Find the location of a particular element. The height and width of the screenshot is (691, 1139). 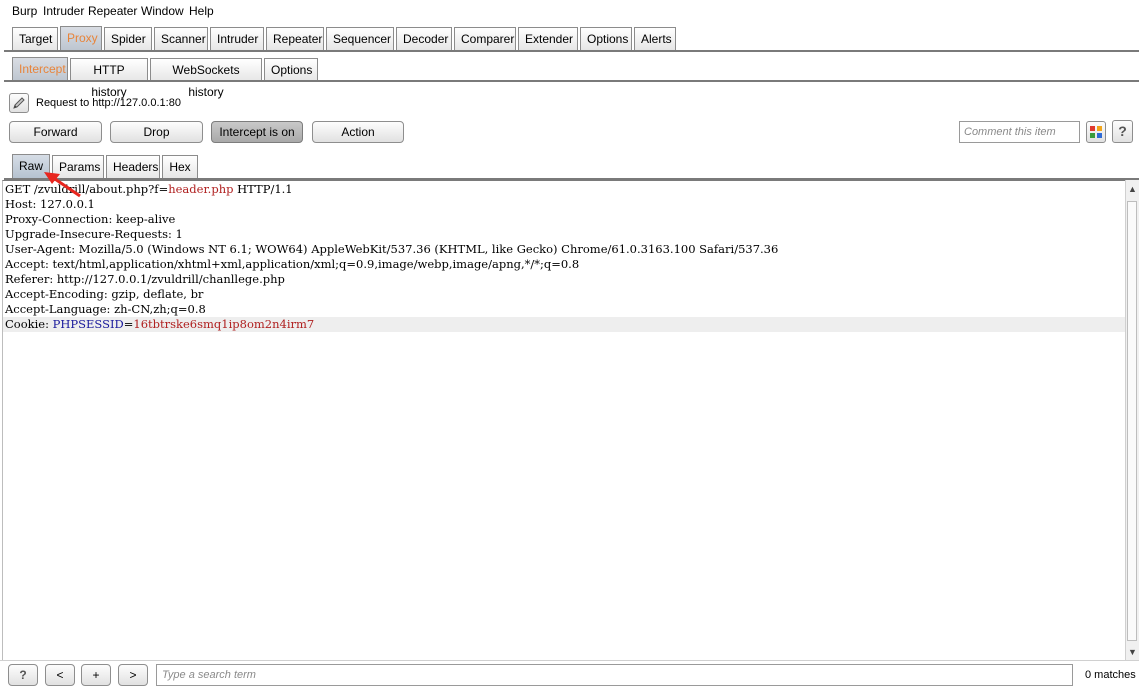

menu-repeater: Repeater is located at coordinates (112, 11).